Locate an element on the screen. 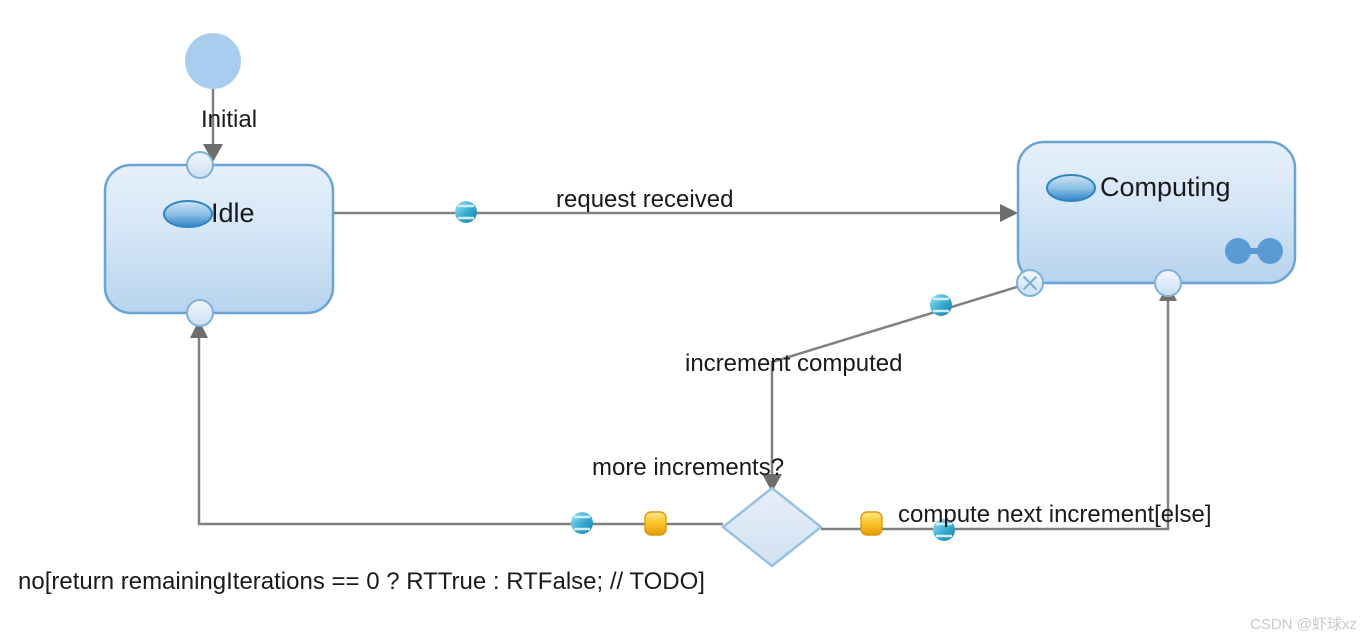 The width and height of the screenshot is (1369, 642). transition-label-request-received: request received is located at coordinates (645, 199).